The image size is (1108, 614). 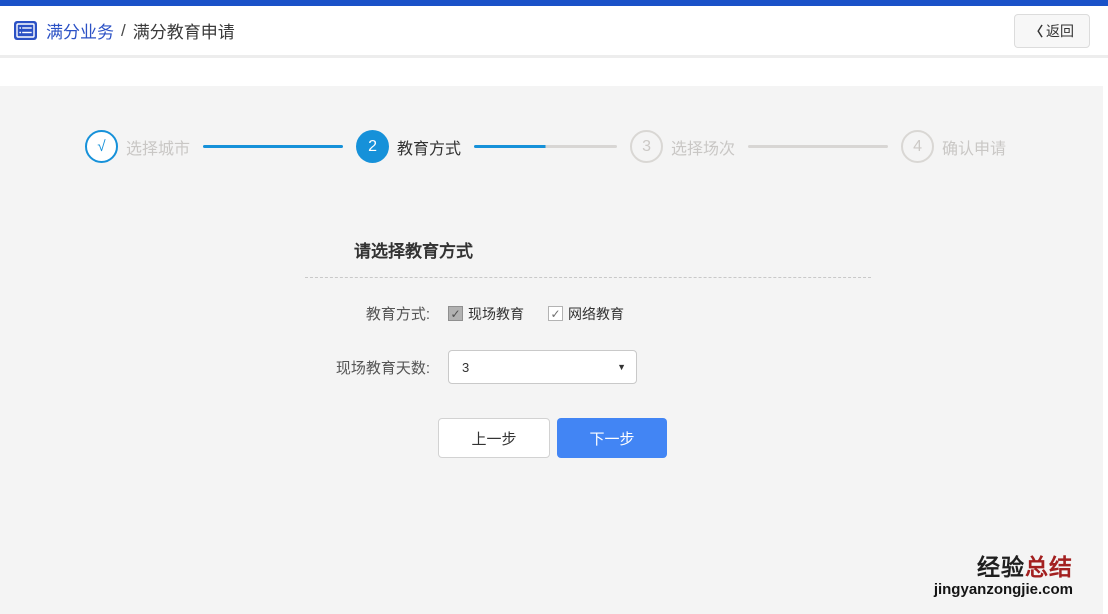 I want to click on back-button: 〈 返回, so click(x=1052, y=30).